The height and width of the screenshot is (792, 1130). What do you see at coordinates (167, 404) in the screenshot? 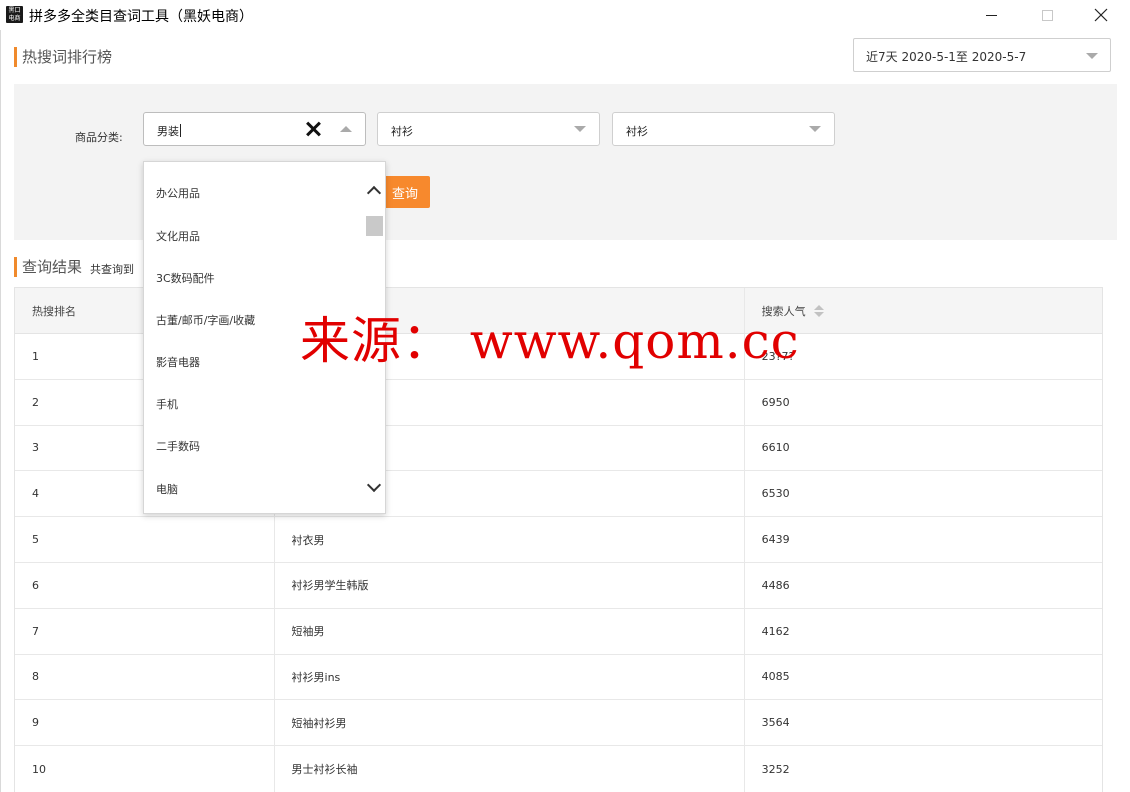
I see `dropdown-option: 手机` at bounding box center [167, 404].